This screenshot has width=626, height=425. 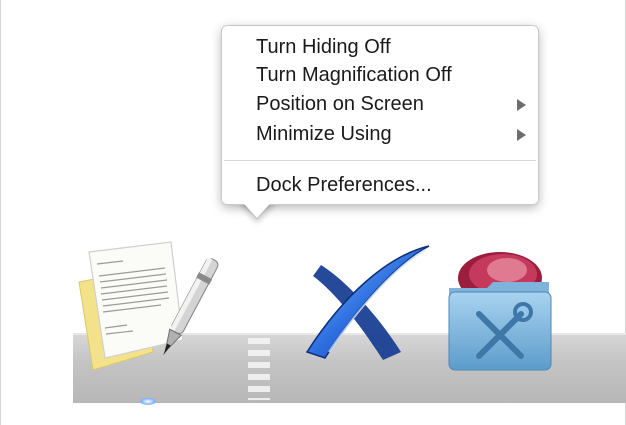 What do you see at coordinates (354, 75) in the screenshot?
I see `menu-item-label: Turn Magnification Off` at bounding box center [354, 75].